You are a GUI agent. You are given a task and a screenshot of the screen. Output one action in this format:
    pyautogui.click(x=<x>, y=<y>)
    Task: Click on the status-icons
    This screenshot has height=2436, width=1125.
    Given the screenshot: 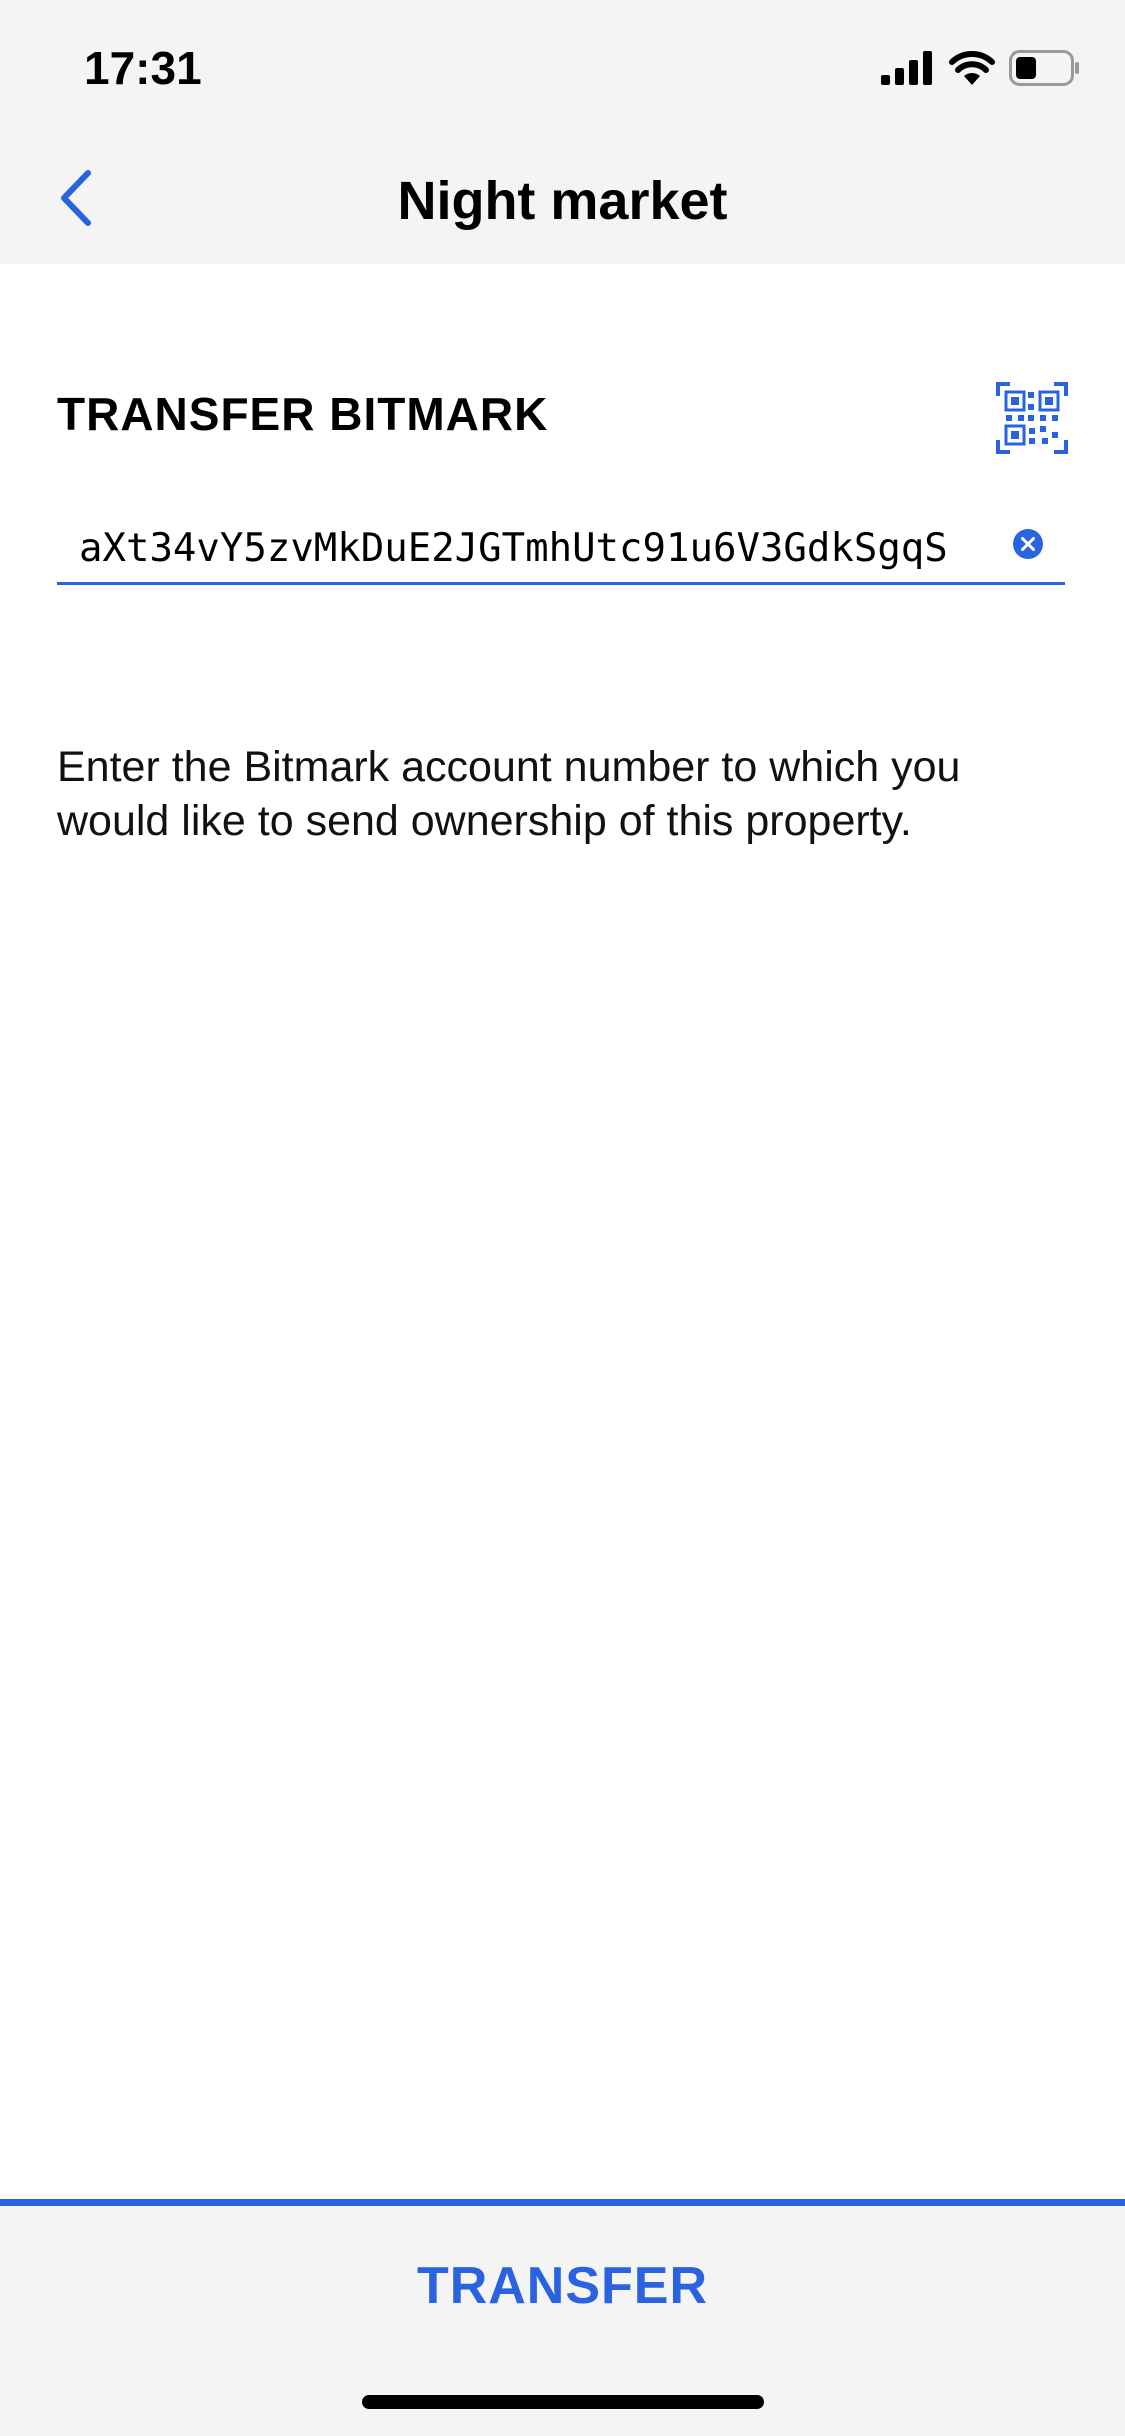 What is the action you would take?
    pyautogui.click(x=981, y=70)
    